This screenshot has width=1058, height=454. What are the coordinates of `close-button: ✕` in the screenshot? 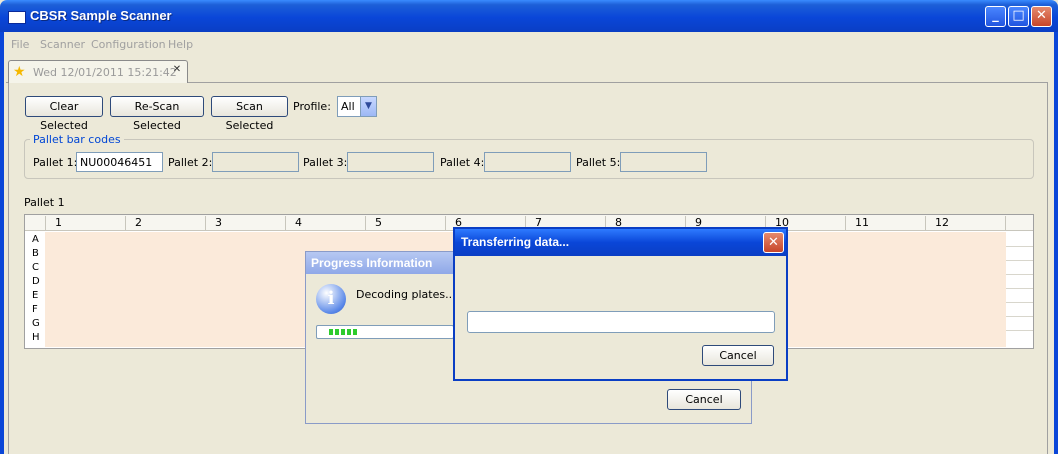 It's located at (1041, 16).